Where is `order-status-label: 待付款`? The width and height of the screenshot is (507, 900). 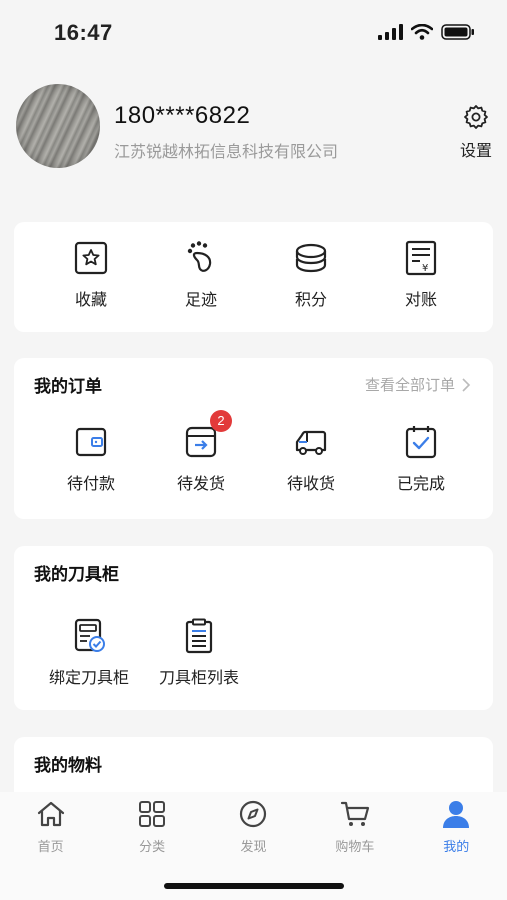 order-status-label: 待付款 is located at coordinates (90, 484).